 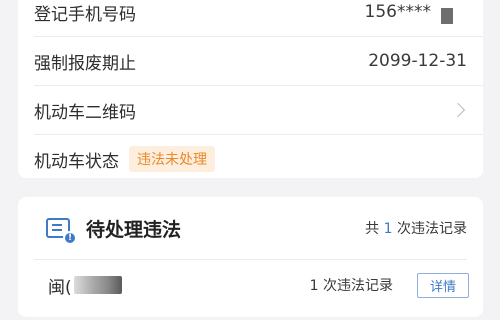 I want to click on status-badge: 违法未处理, so click(x=172, y=159).